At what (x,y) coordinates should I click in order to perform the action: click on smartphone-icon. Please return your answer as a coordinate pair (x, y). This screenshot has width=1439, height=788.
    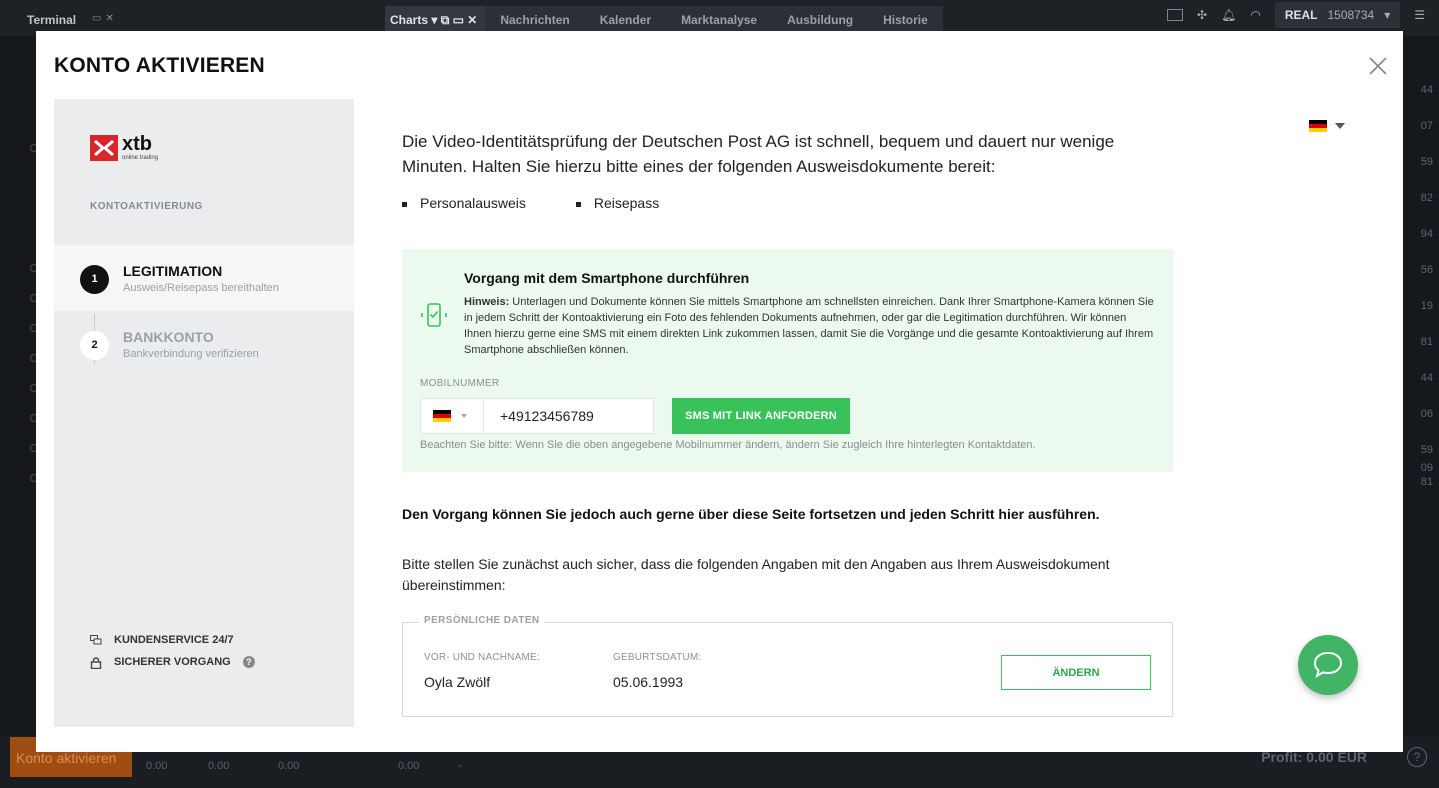
    Looking at the image, I should click on (434, 315).